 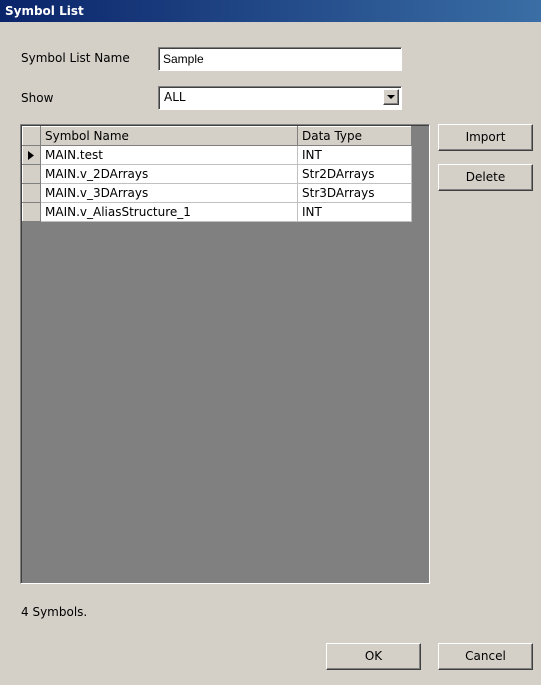 I want to click on show-select: ALL, so click(x=280, y=98).